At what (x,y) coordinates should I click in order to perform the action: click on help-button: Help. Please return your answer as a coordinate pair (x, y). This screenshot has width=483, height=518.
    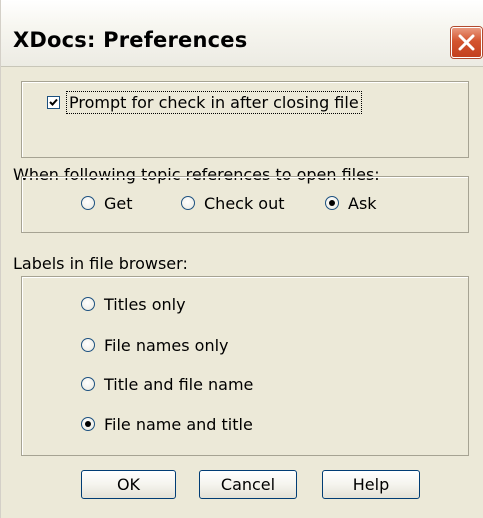
    Looking at the image, I should click on (371, 484).